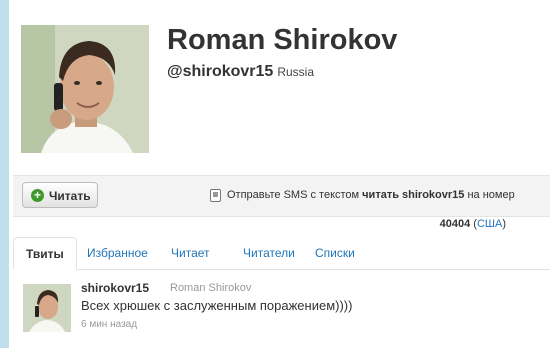  I want to click on plus-icon: +, so click(37, 195).